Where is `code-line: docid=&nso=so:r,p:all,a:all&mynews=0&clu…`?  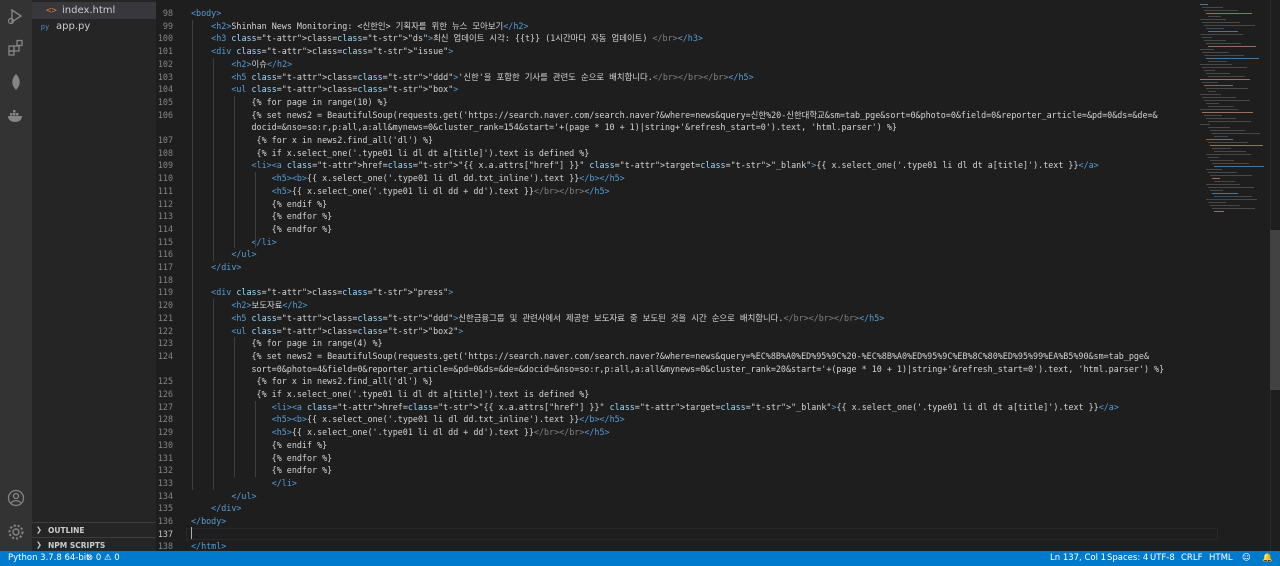 code-line: docid=&nso=so:r,p:all,a:all&mynews=0&clu… is located at coordinates (718, 127).